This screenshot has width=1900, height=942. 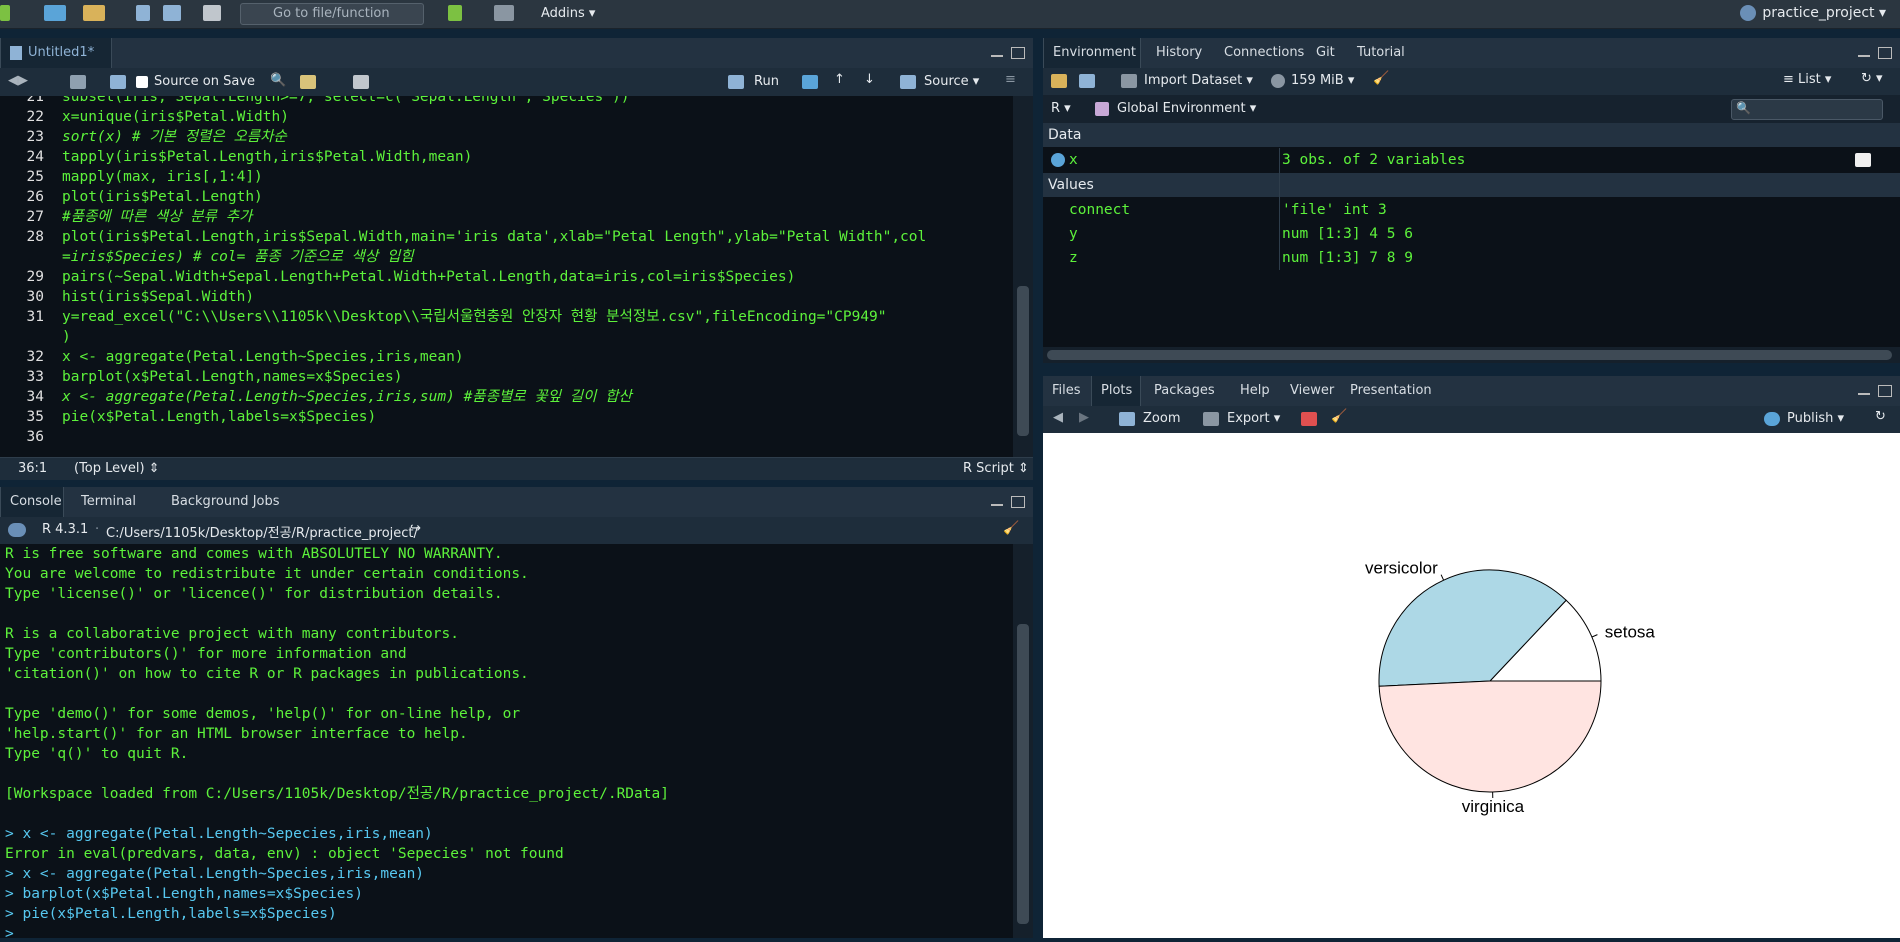 What do you see at coordinates (810, 82) in the screenshot?
I see `rerun-icon` at bounding box center [810, 82].